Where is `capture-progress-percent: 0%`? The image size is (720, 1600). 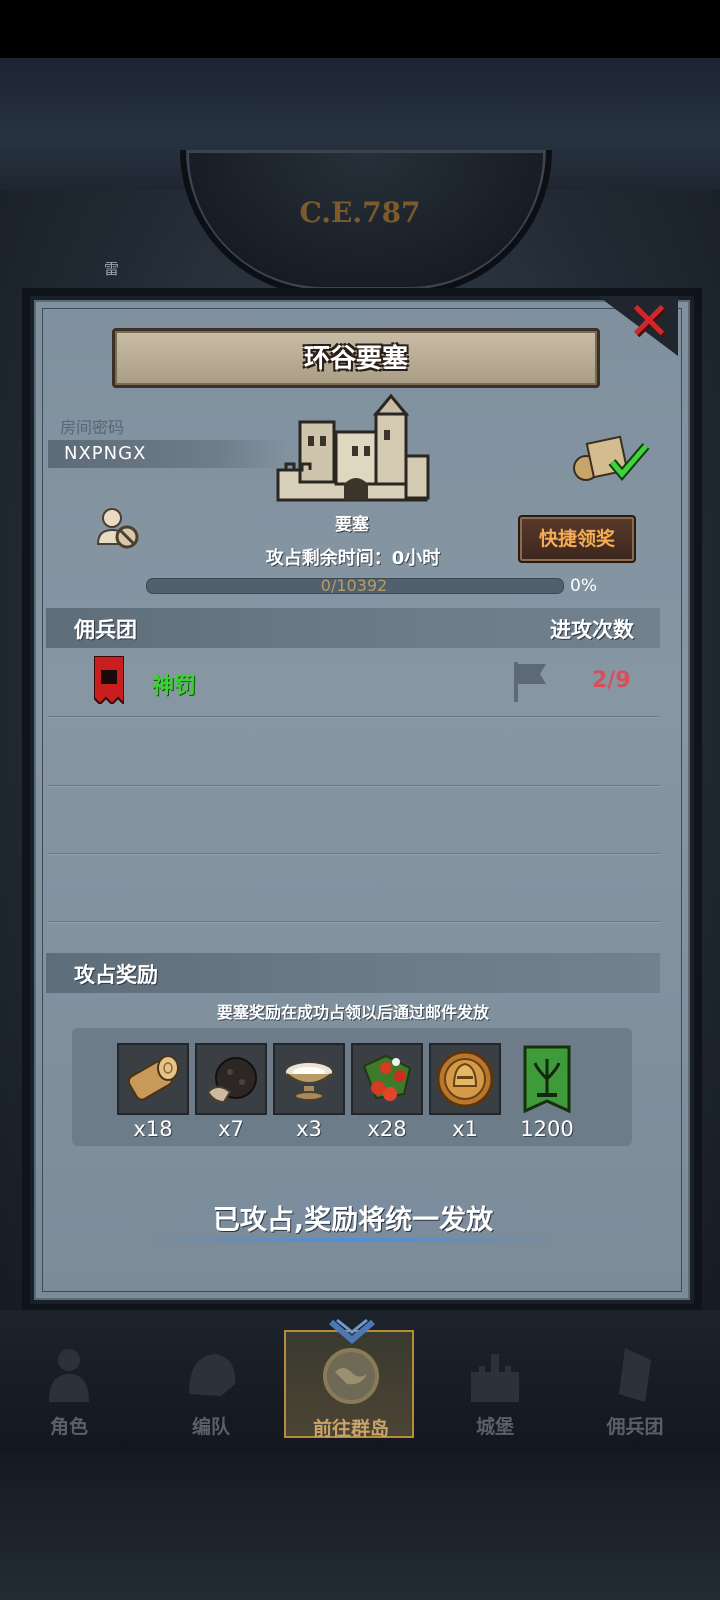 capture-progress-percent: 0% is located at coordinates (583, 586).